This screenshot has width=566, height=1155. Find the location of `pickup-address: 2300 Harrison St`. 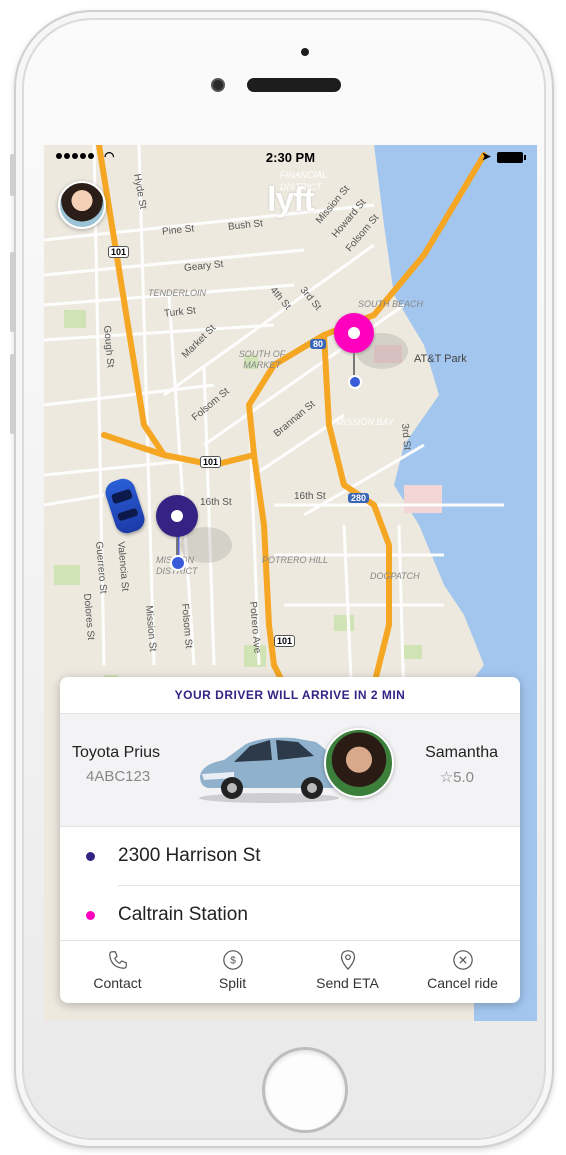

pickup-address: 2300 Harrison St is located at coordinates (189, 855).